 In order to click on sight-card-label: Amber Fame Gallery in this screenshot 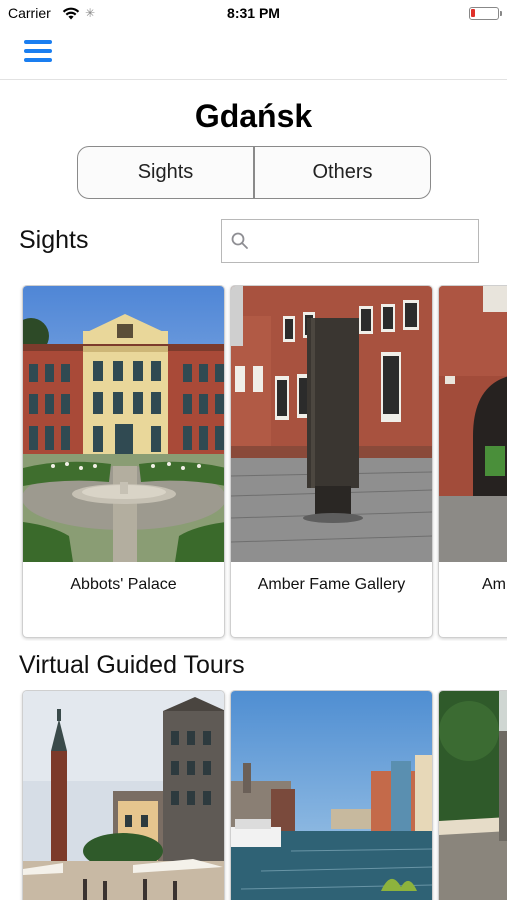, I will do `click(331, 584)`.